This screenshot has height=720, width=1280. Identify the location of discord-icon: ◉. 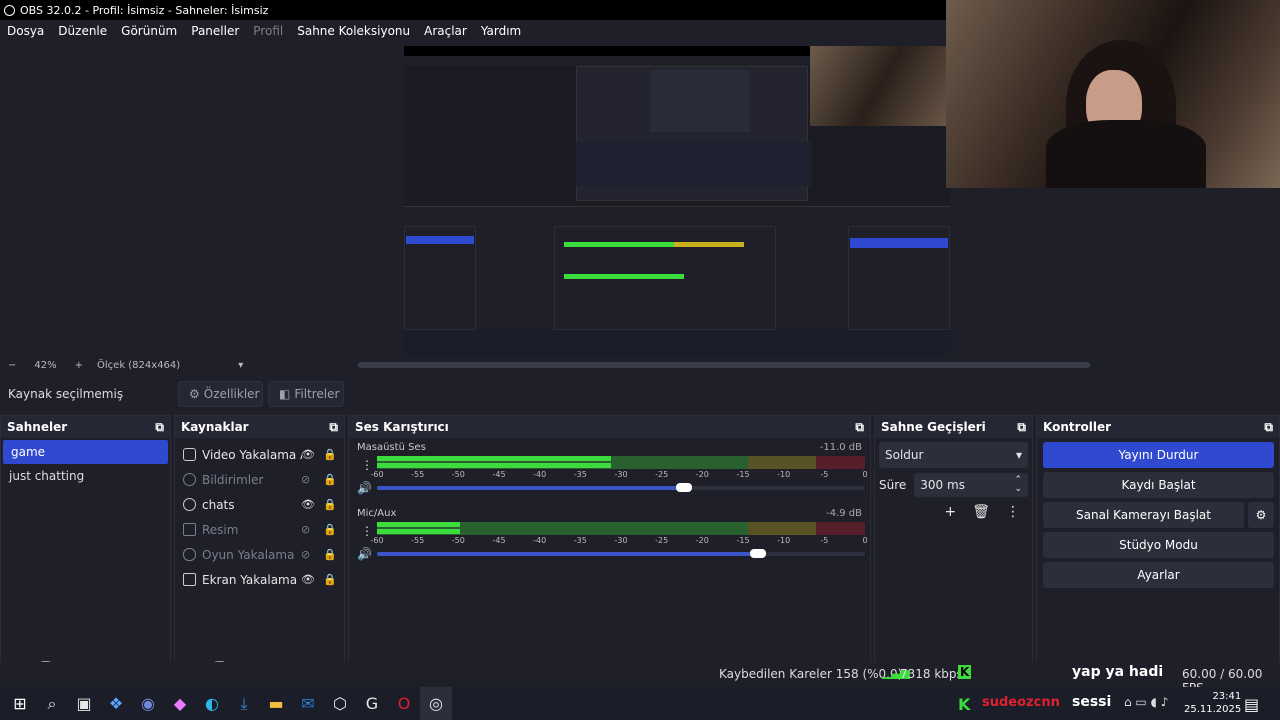
(148, 703).